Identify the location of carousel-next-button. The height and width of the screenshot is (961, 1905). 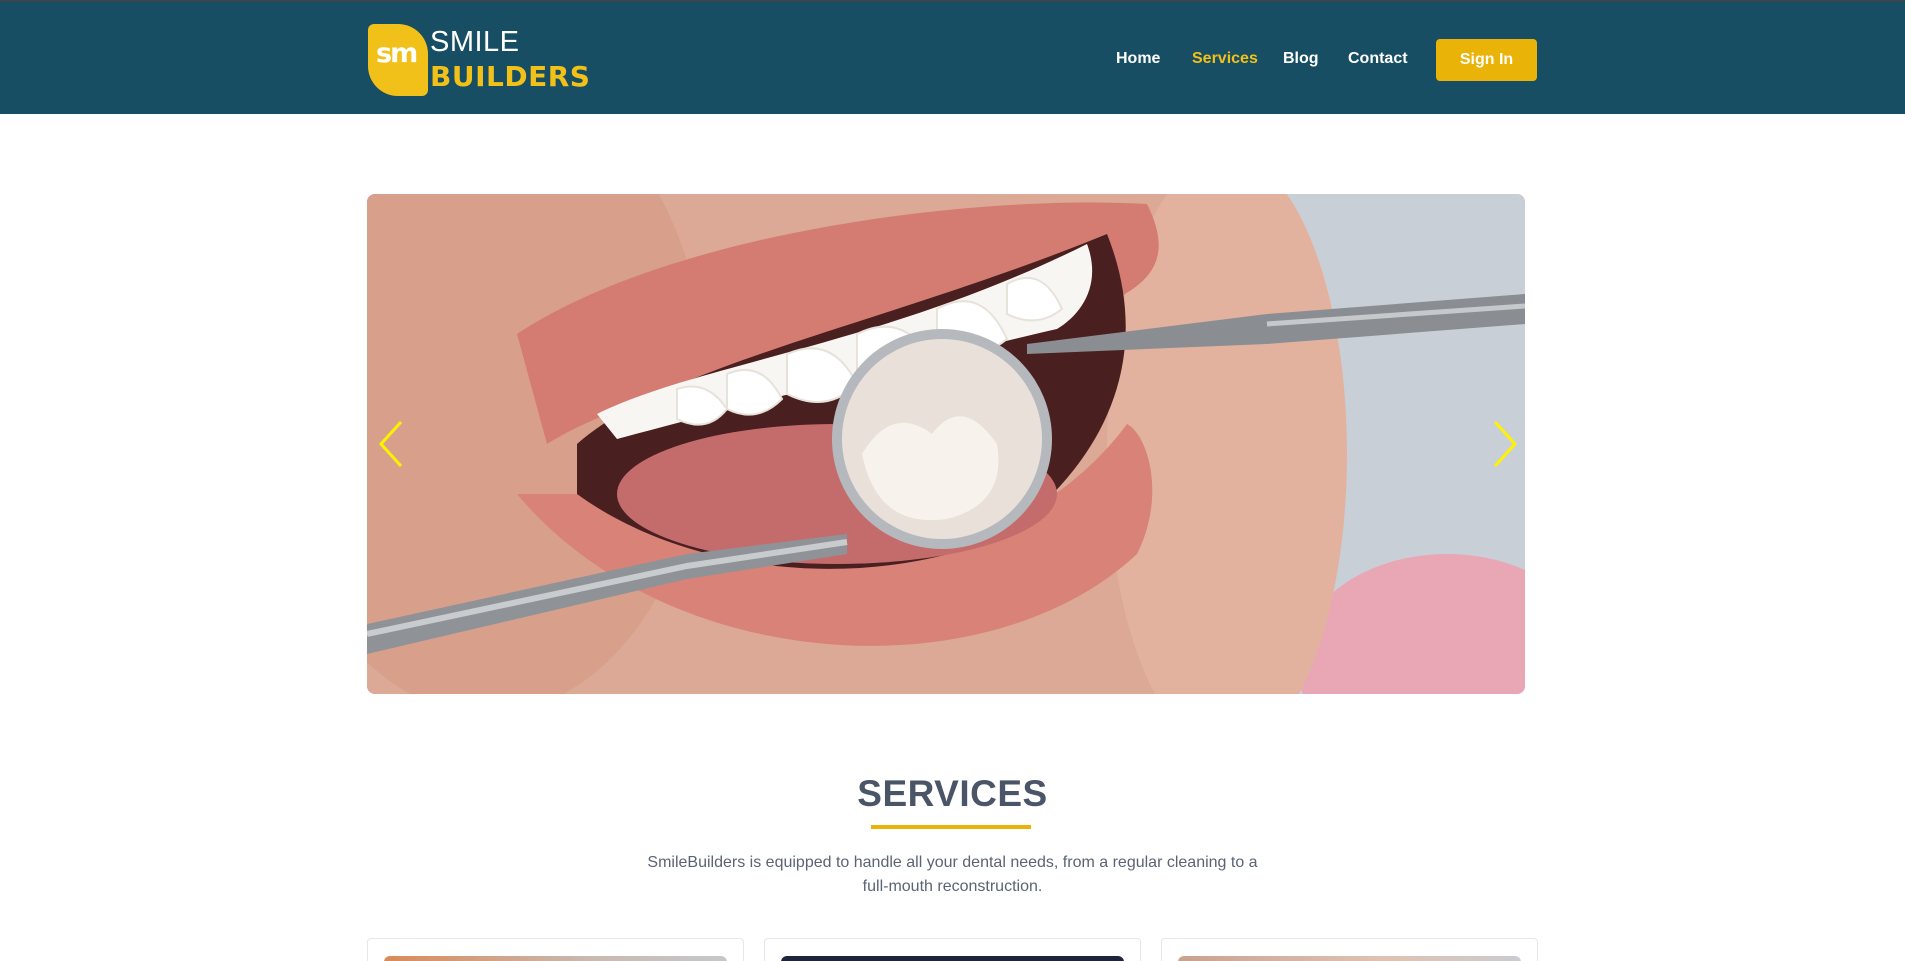
(1505, 444).